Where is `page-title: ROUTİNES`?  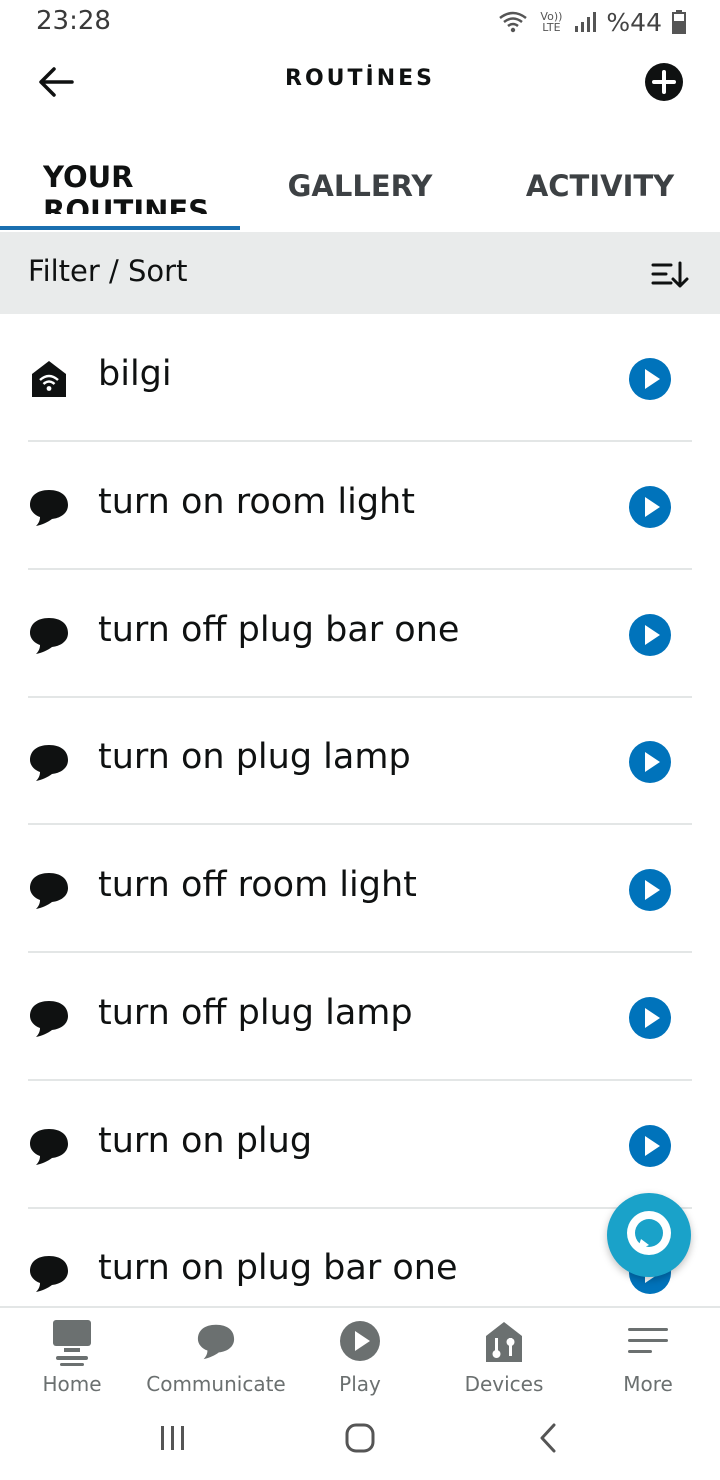
page-title: ROUTİNES is located at coordinates (360, 78).